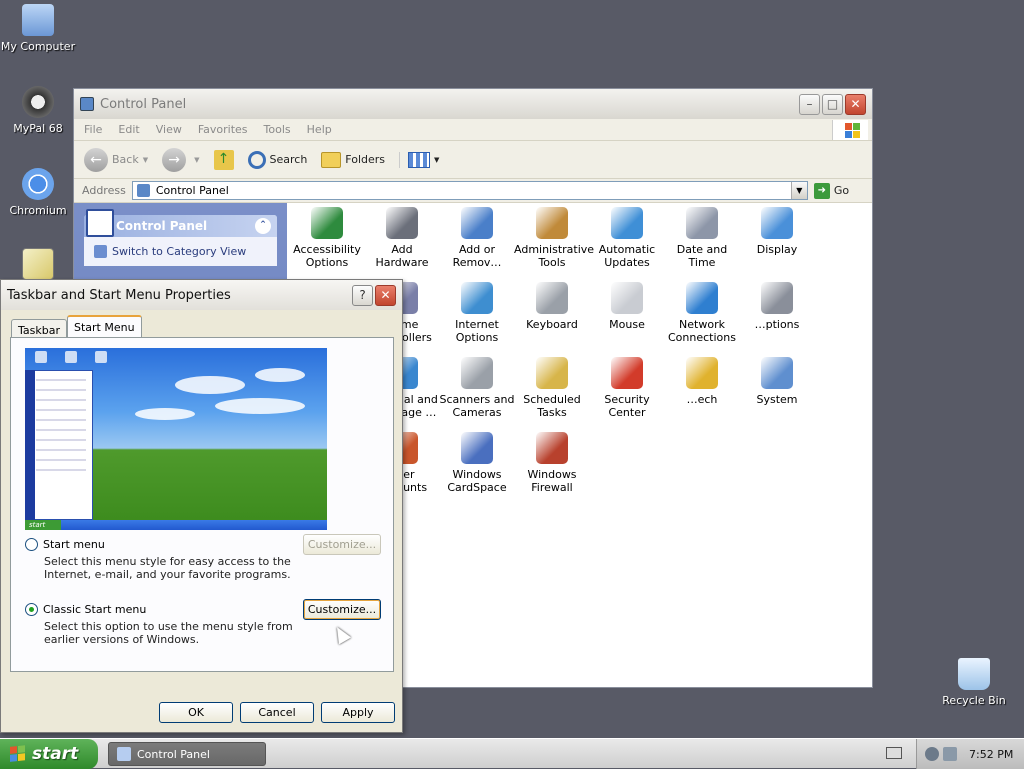  Describe the element at coordinates (277, 159) in the screenshot. I see `search-button: Search` at that location.